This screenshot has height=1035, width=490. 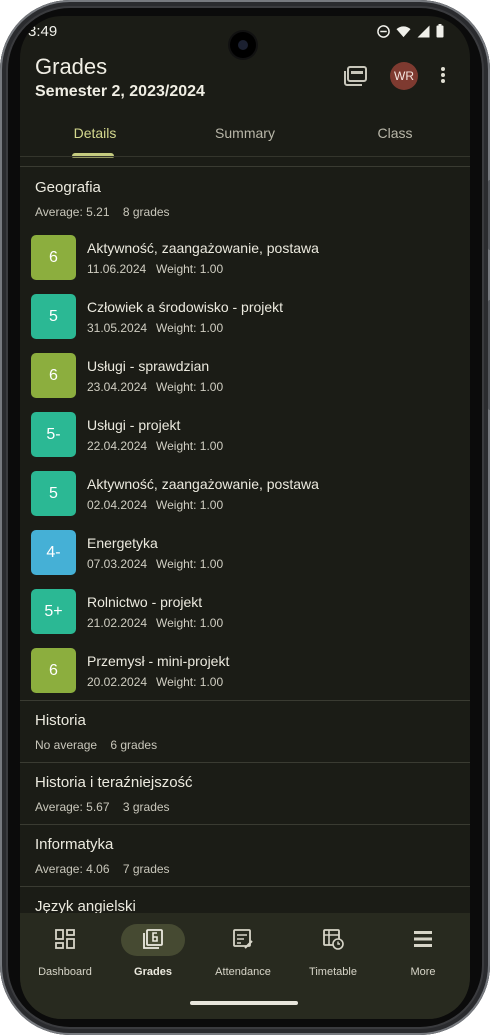 What do you see at coordinates (65, 939) in the screenshot?
I see `dashboard-icon` at bounding box center [65, 939].